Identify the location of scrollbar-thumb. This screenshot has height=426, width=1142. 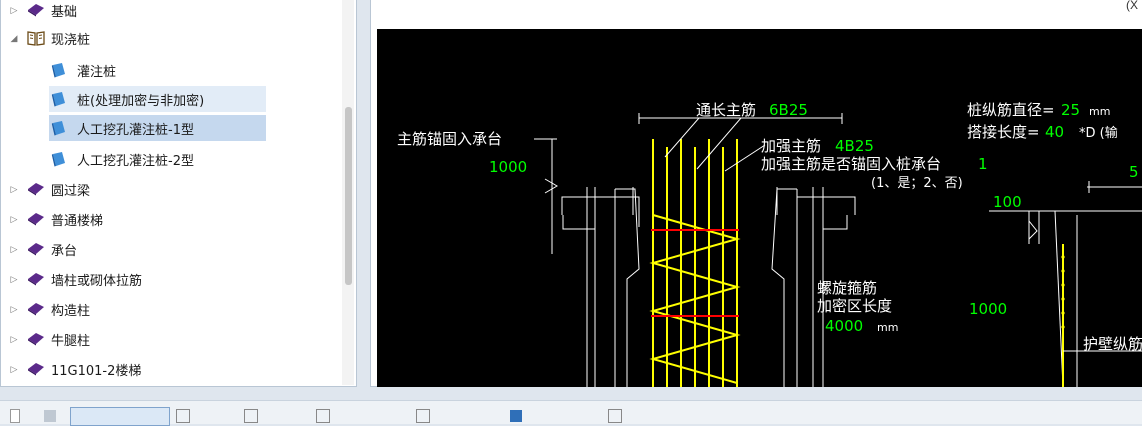
(348, 196).